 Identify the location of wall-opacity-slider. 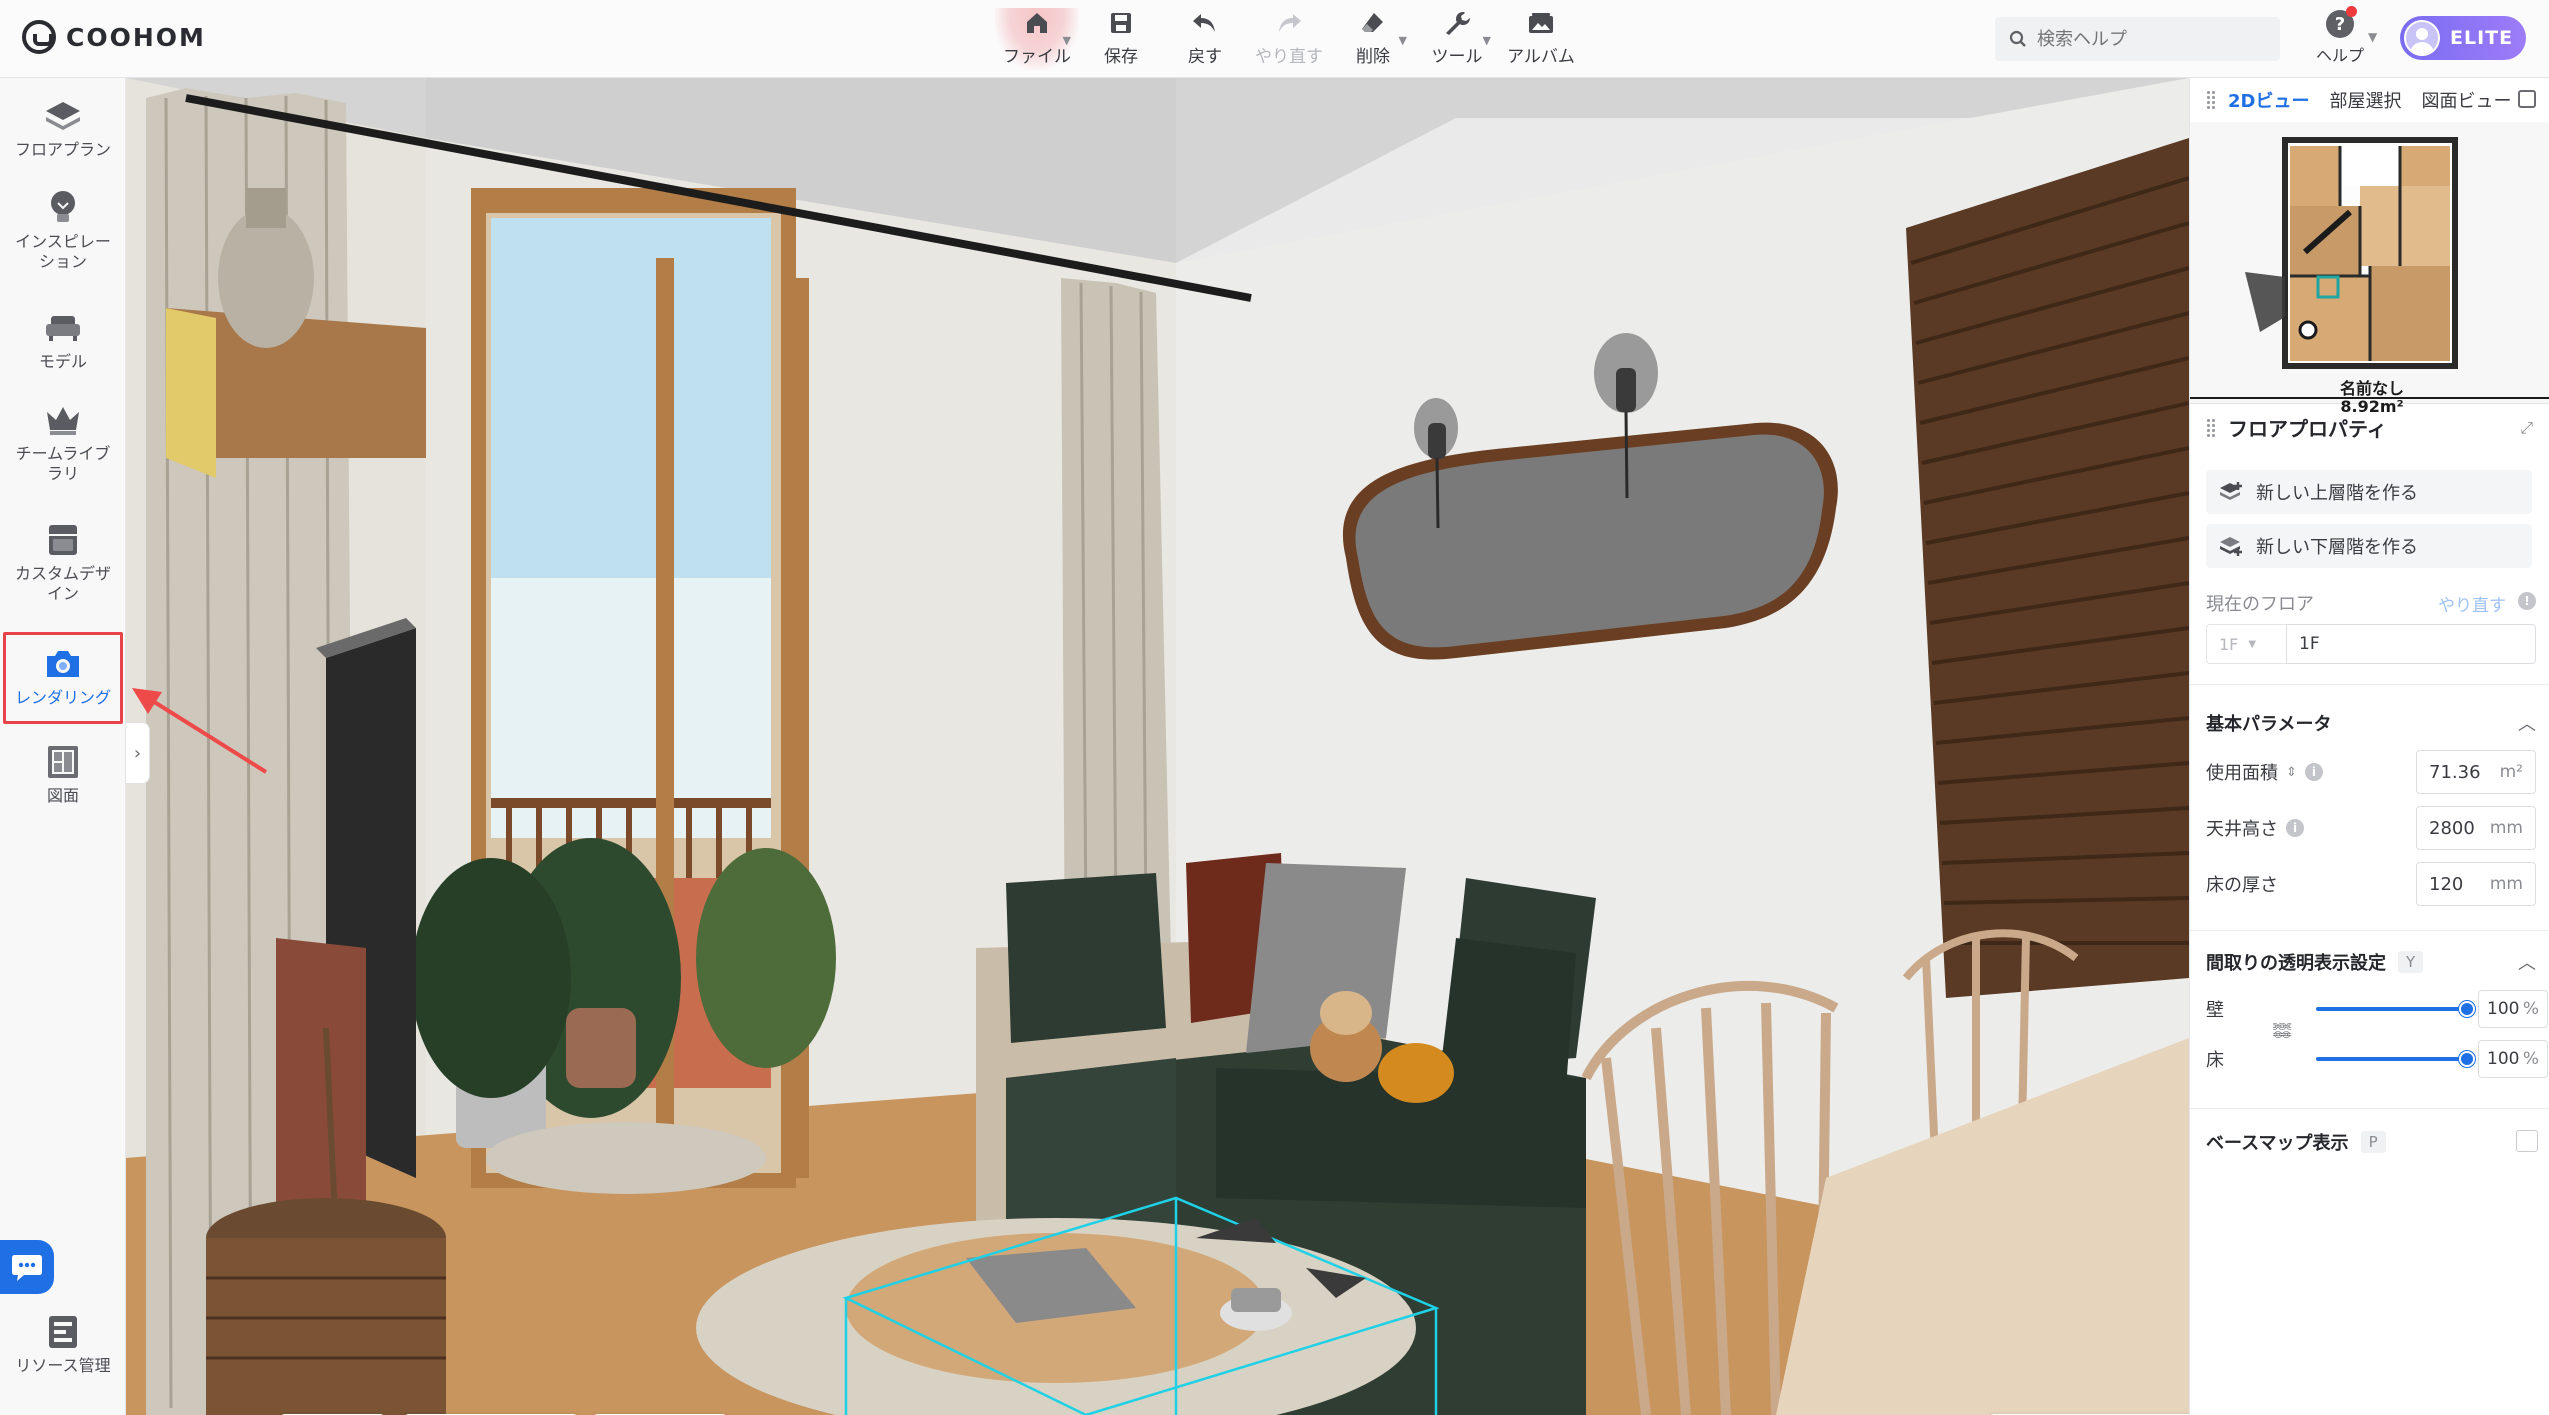
(2395, 1009).